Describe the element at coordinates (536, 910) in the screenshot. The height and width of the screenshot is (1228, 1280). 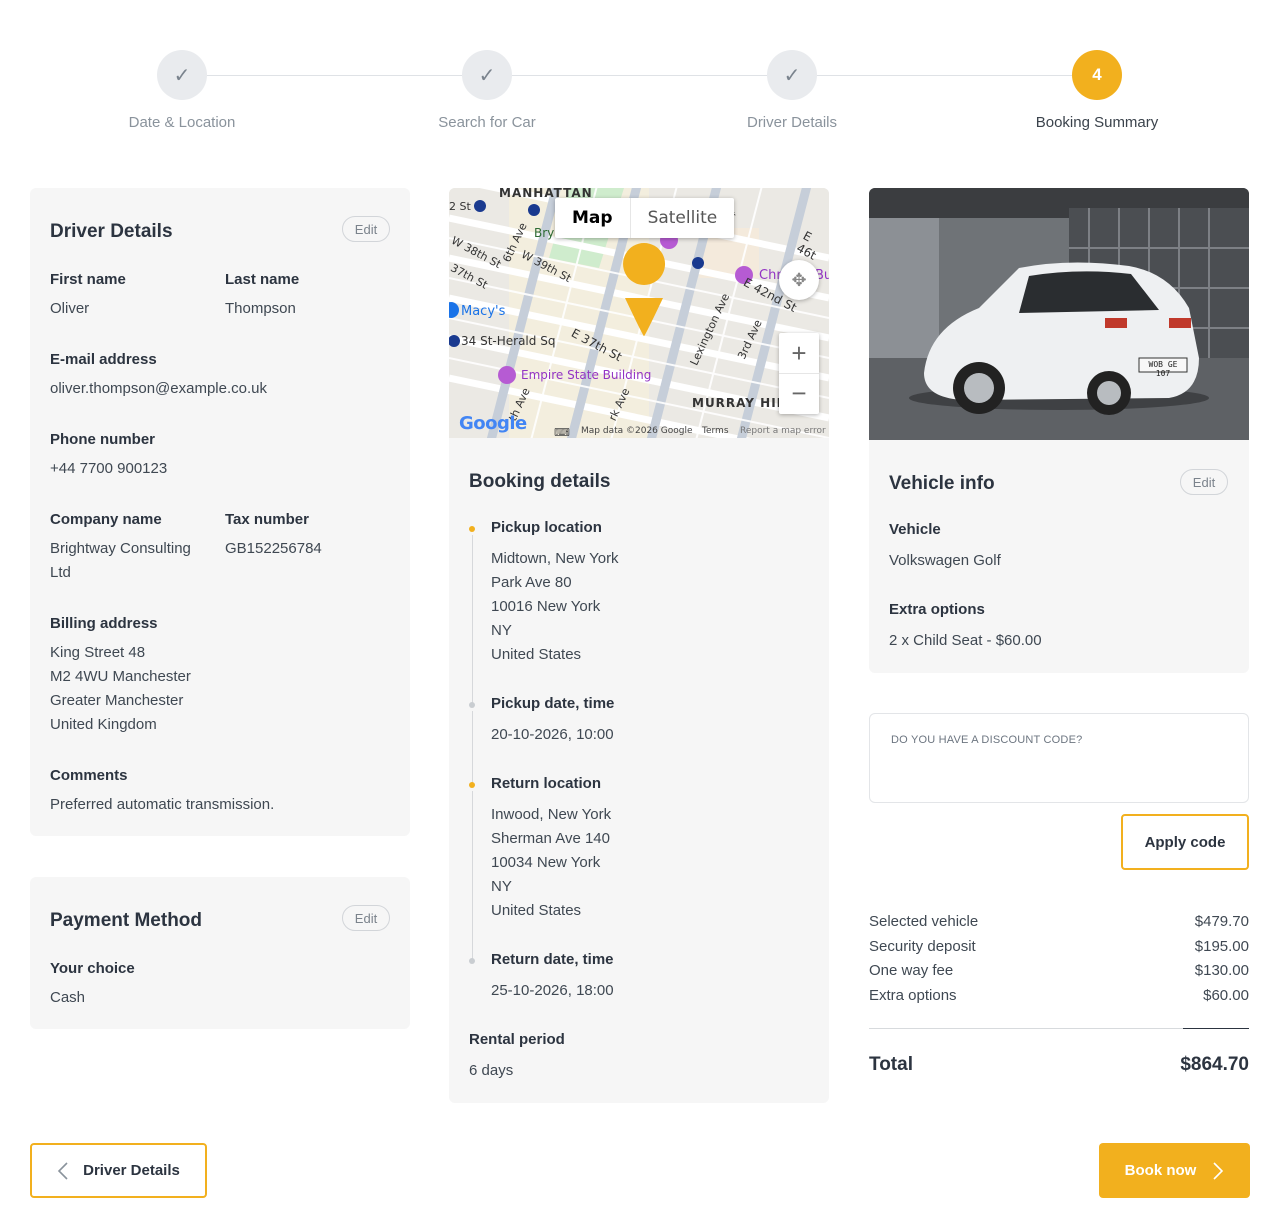
I see `return-location-line: United States` at that location.